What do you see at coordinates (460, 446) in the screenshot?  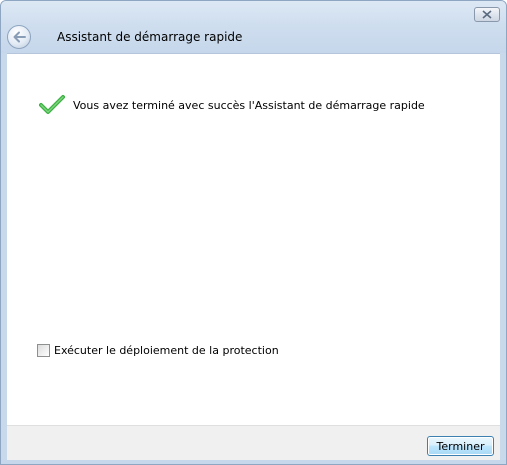 I see `finish-button: Terminer` at bounding box center [460, 446].